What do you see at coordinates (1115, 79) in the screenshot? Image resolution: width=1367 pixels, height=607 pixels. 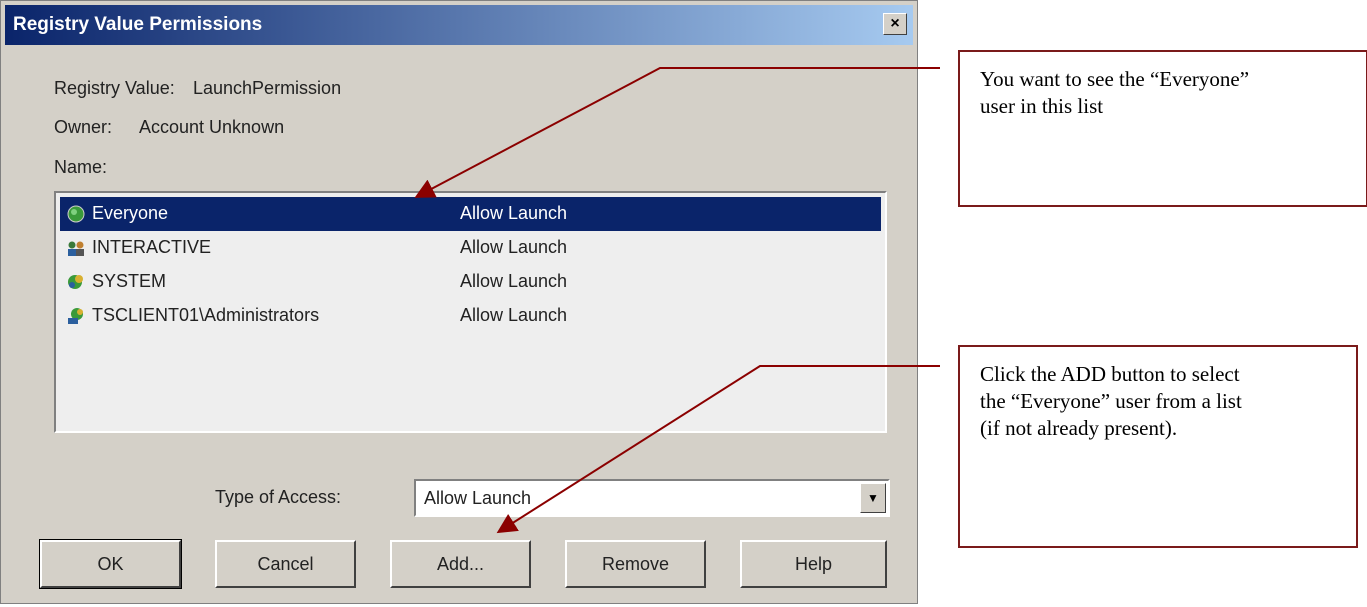 I see `callout-top-line: You want to see the “Everyone”` at bounding box center [1115, 79].